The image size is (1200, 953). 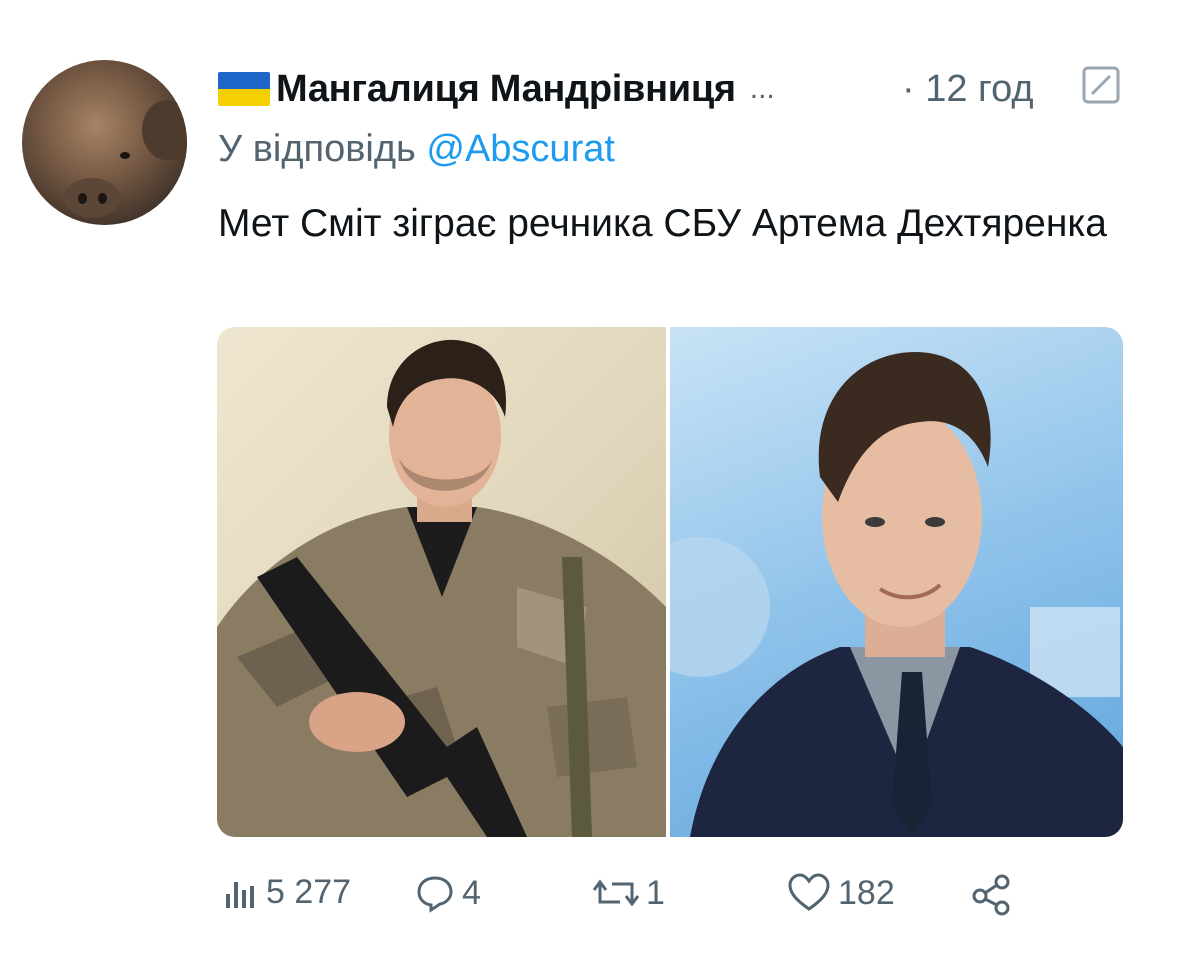 What do you see at coordinates (506, 89) in the screenshot?
I see `display-name: Мангалиця Мандрівниця` at bounding box center [506, 89].